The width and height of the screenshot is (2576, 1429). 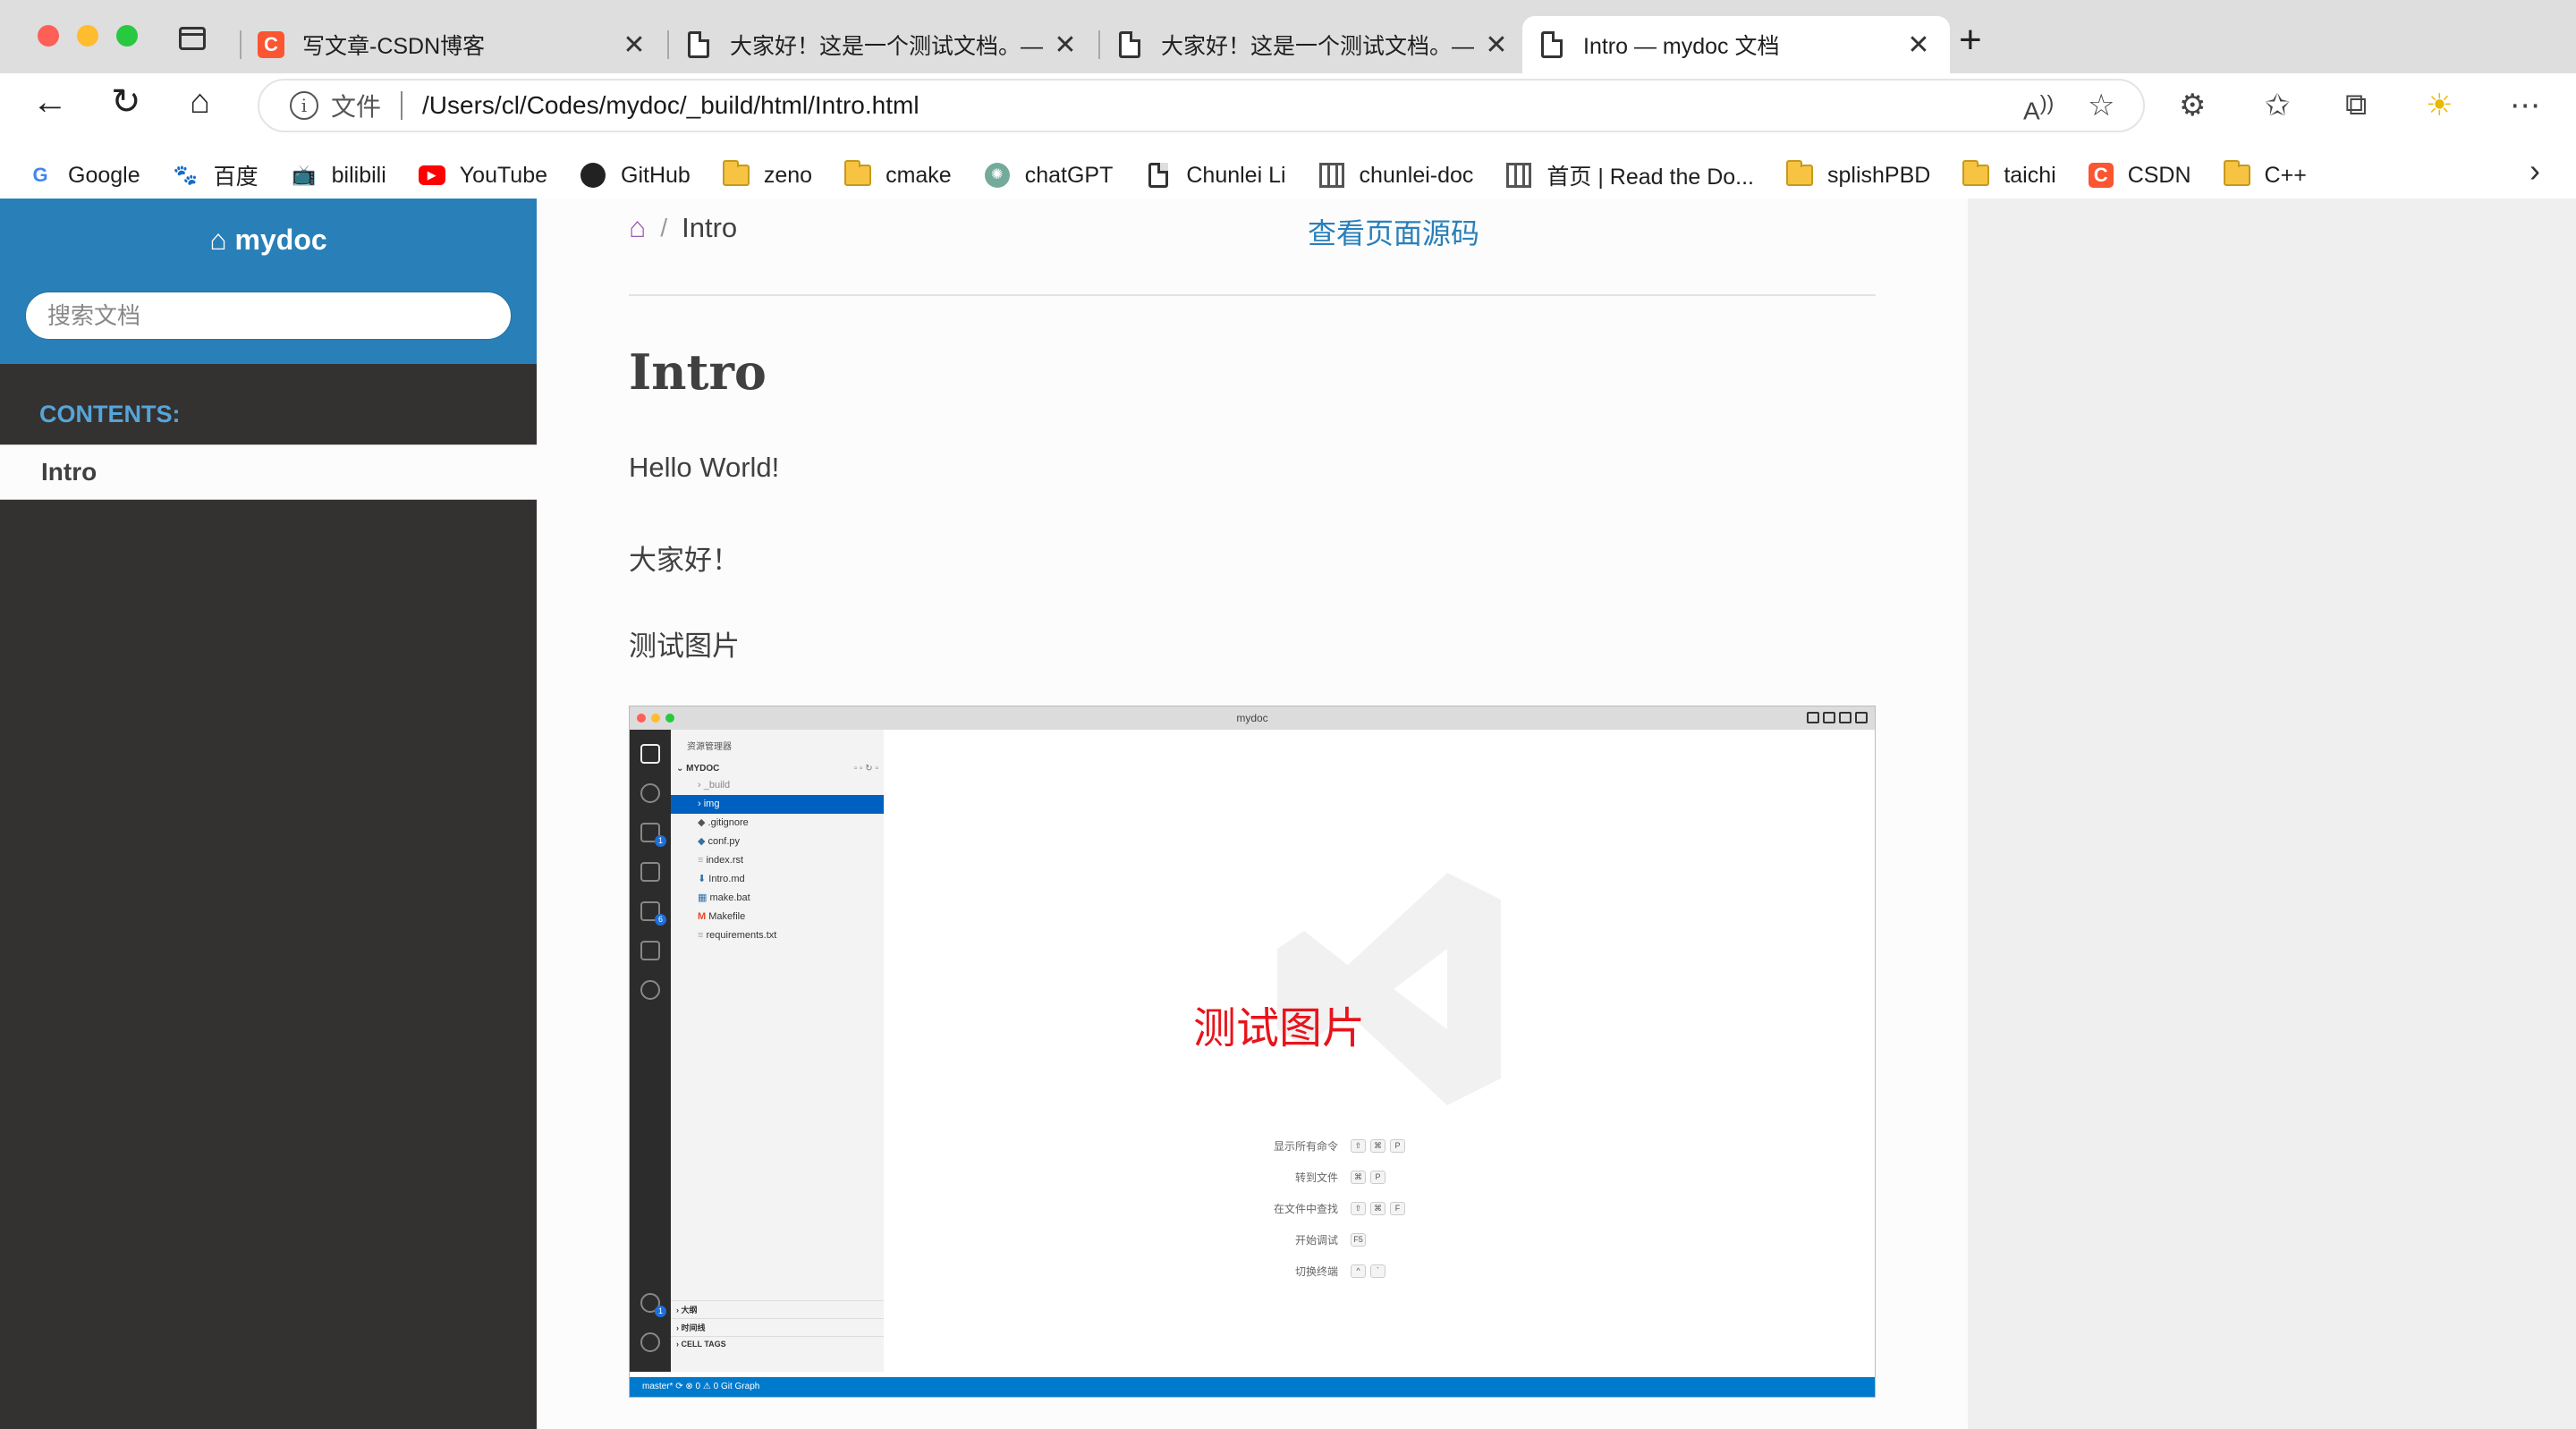 I want to click on file-label: requirements.txt, so click(x=741, y=935).